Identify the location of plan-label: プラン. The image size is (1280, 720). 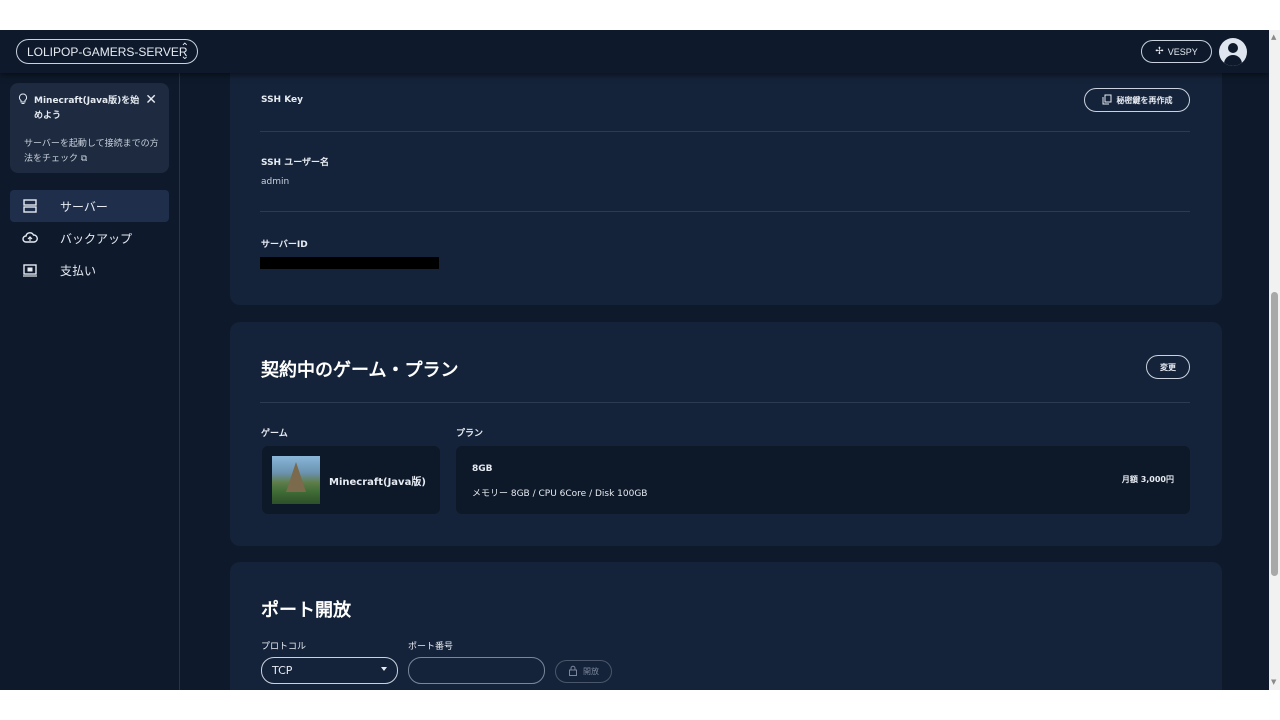
(470, 434).